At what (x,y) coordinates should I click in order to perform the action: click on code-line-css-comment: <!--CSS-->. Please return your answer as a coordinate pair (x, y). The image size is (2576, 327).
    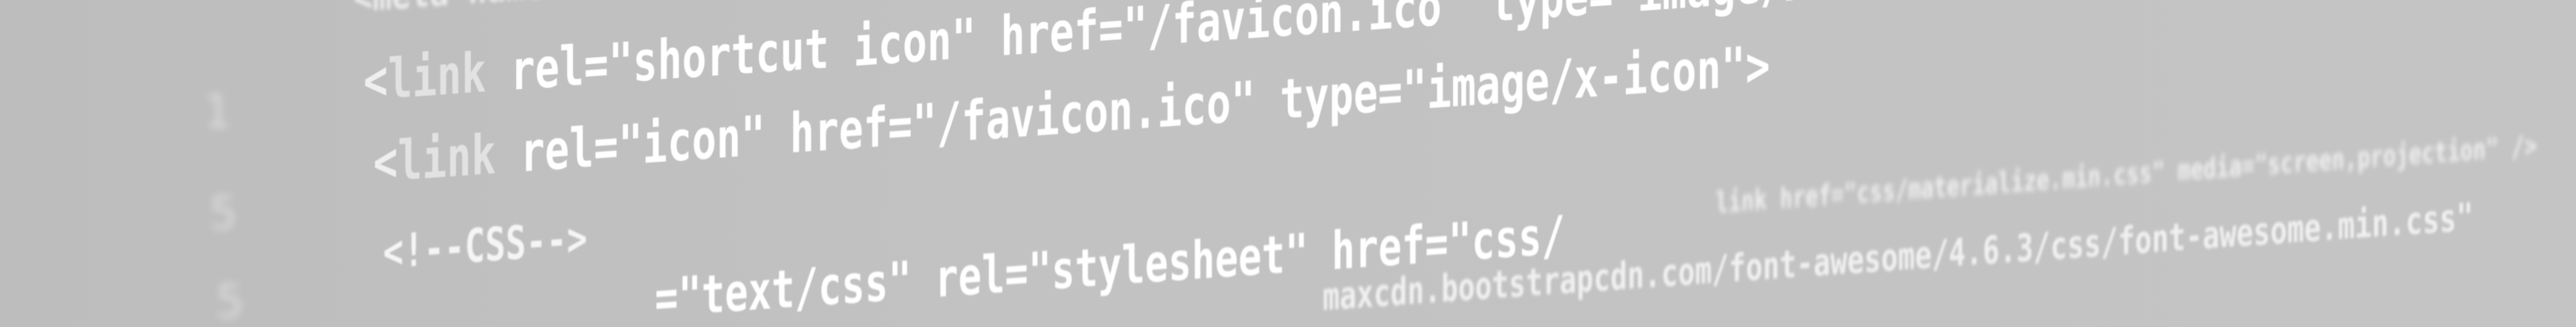
    Looking at the image, I should click on (485, 245).